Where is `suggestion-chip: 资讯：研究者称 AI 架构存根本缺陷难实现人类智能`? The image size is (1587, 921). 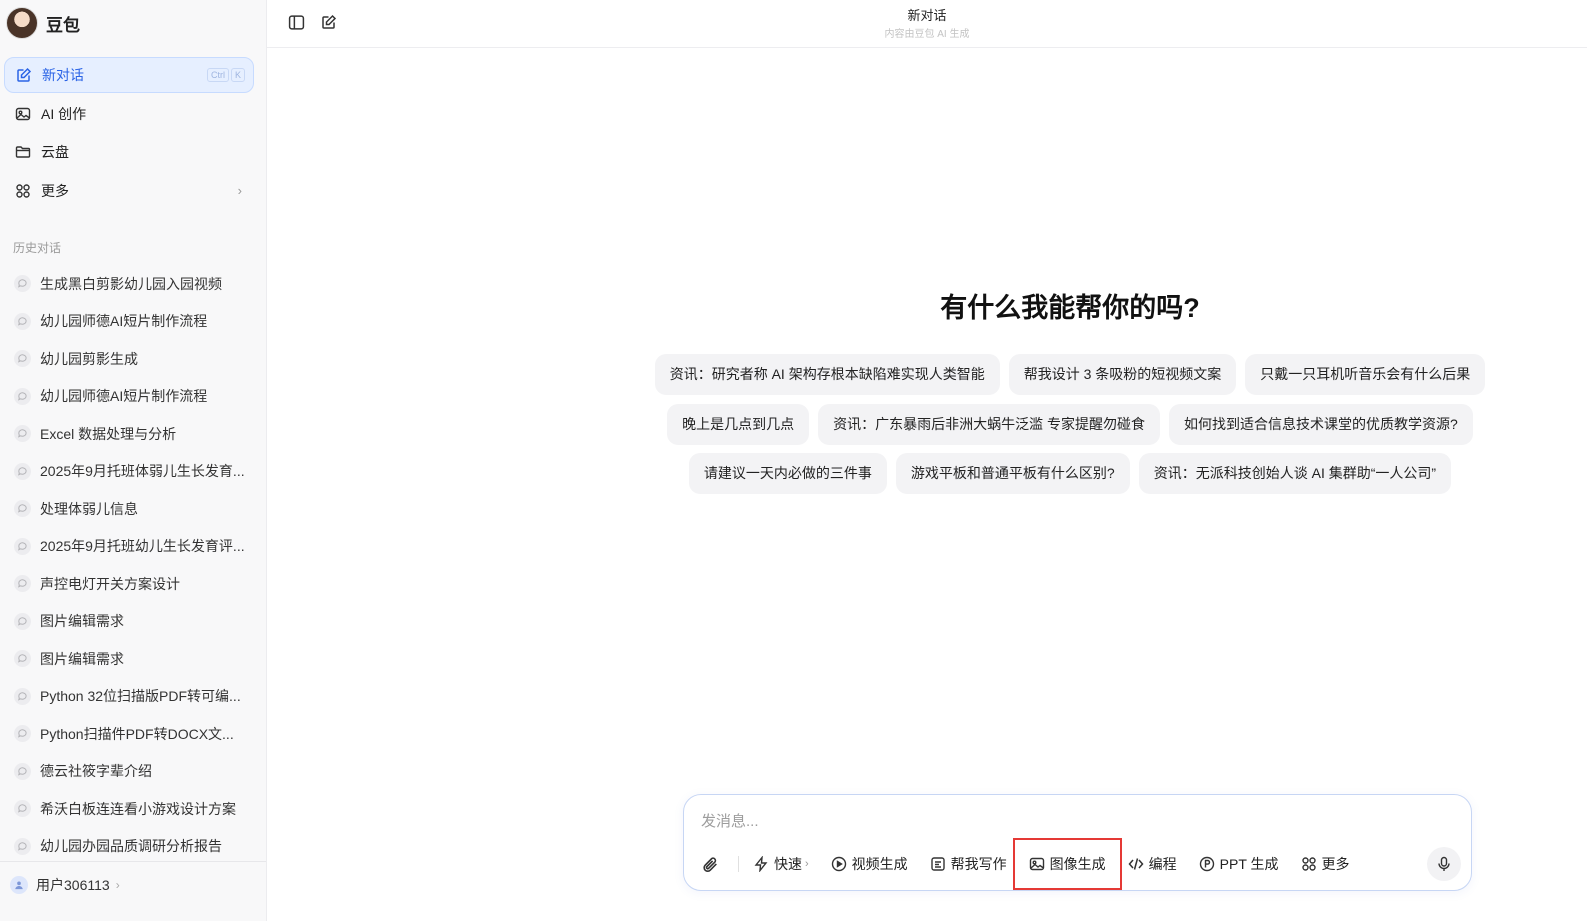 suggestion-chip: 资讯：研究者称 AI 架构存根本缺陷难实现人类智能 is located at coordinates (827, 374).